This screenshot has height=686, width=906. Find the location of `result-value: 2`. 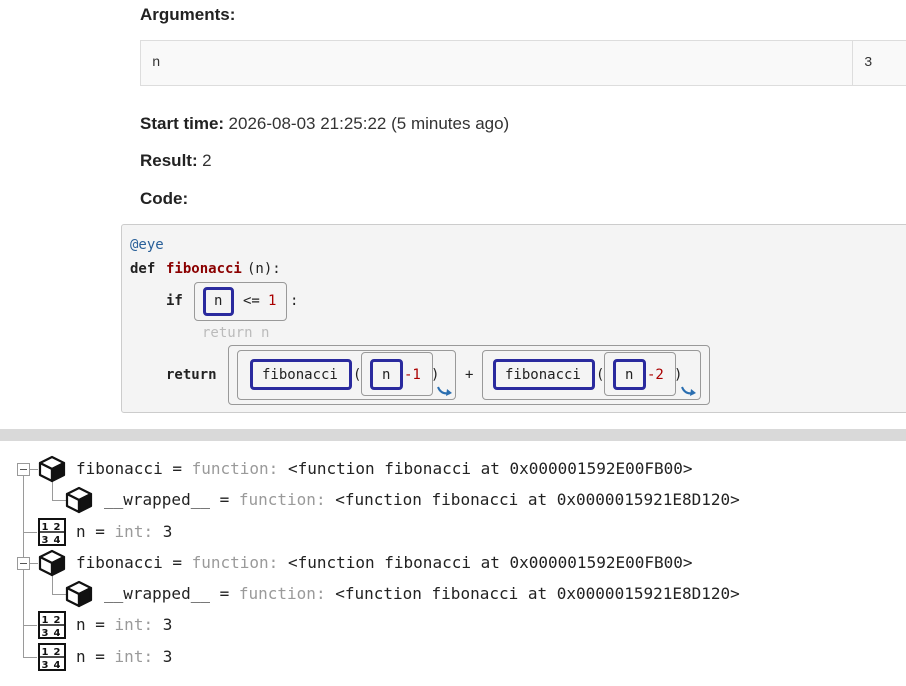

result-value: 2 is located at coordinates (207, 160).